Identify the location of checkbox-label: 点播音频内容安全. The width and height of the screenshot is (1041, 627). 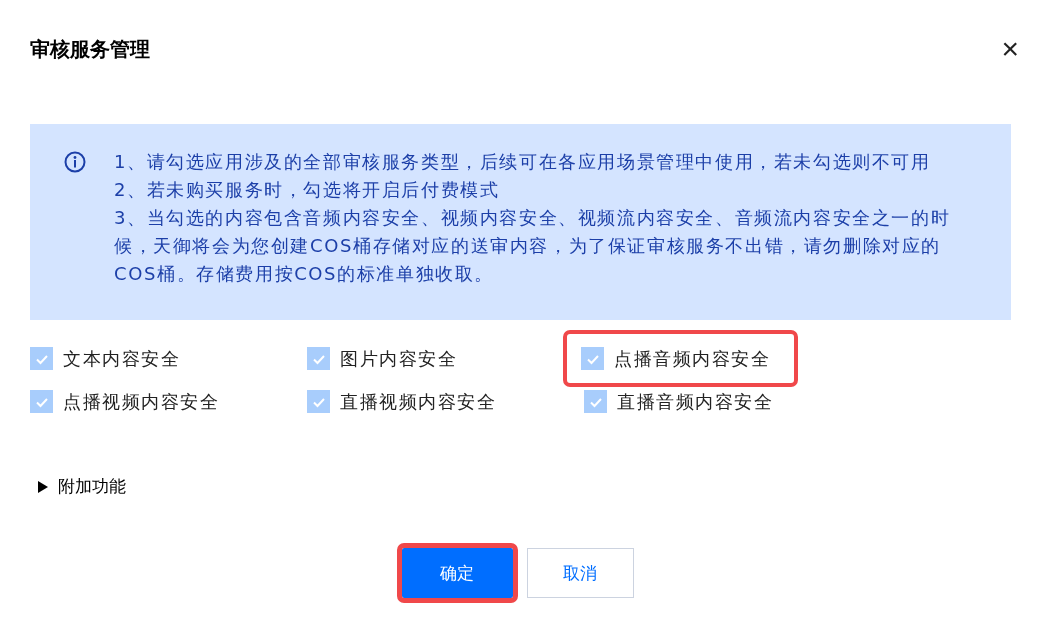
(692, 358).